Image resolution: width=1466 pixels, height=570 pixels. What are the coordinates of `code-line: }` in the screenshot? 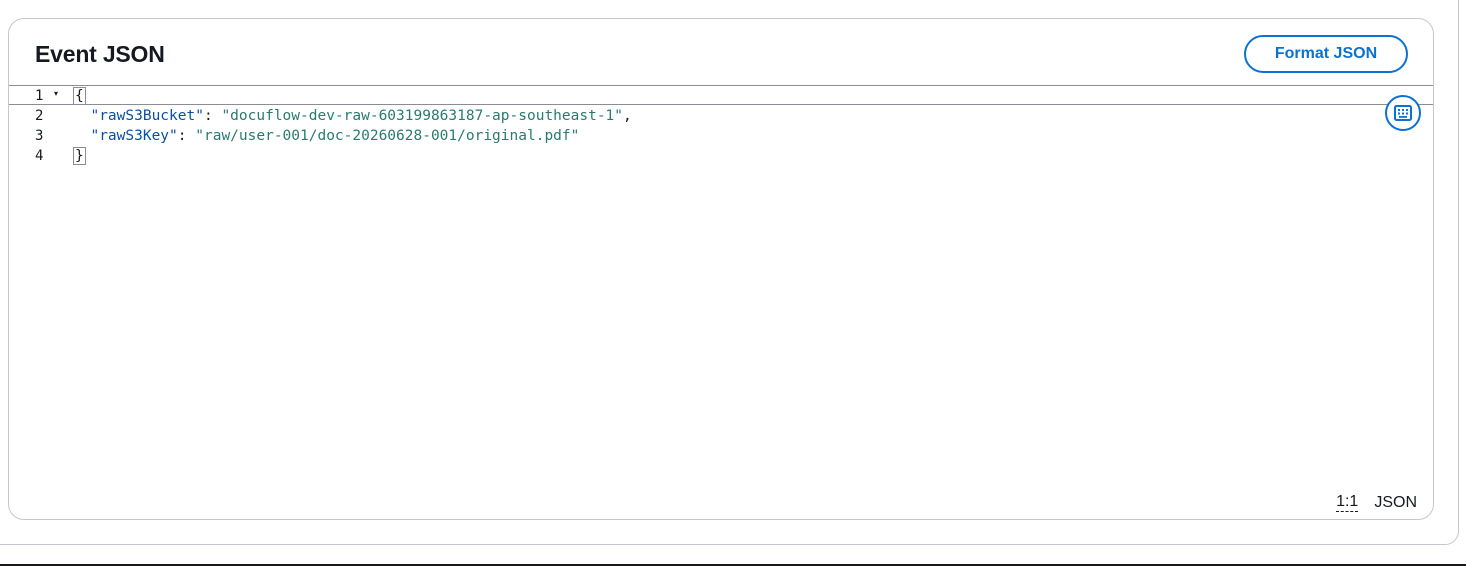 It's located at (79, 156).